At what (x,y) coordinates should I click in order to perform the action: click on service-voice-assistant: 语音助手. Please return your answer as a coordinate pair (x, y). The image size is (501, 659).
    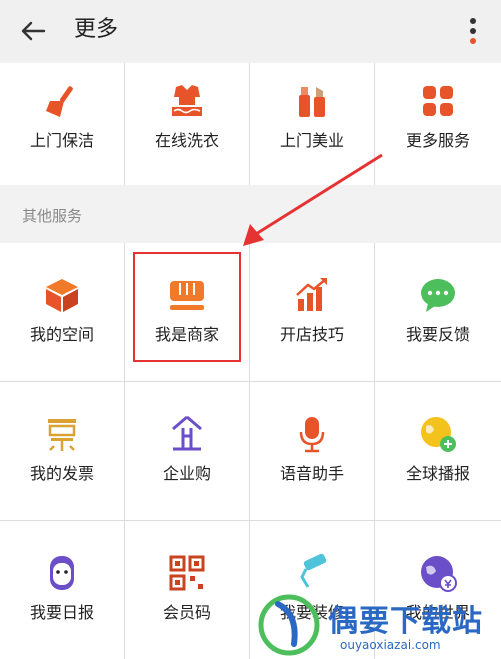
    Looking at the image, I should click on (312, 451).